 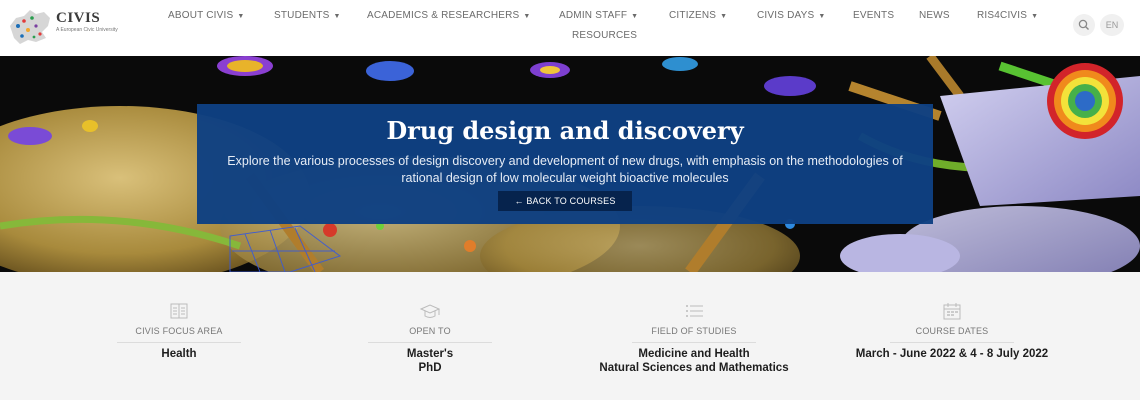 I want to click on calendar-icon, so click(x=952, y=311).